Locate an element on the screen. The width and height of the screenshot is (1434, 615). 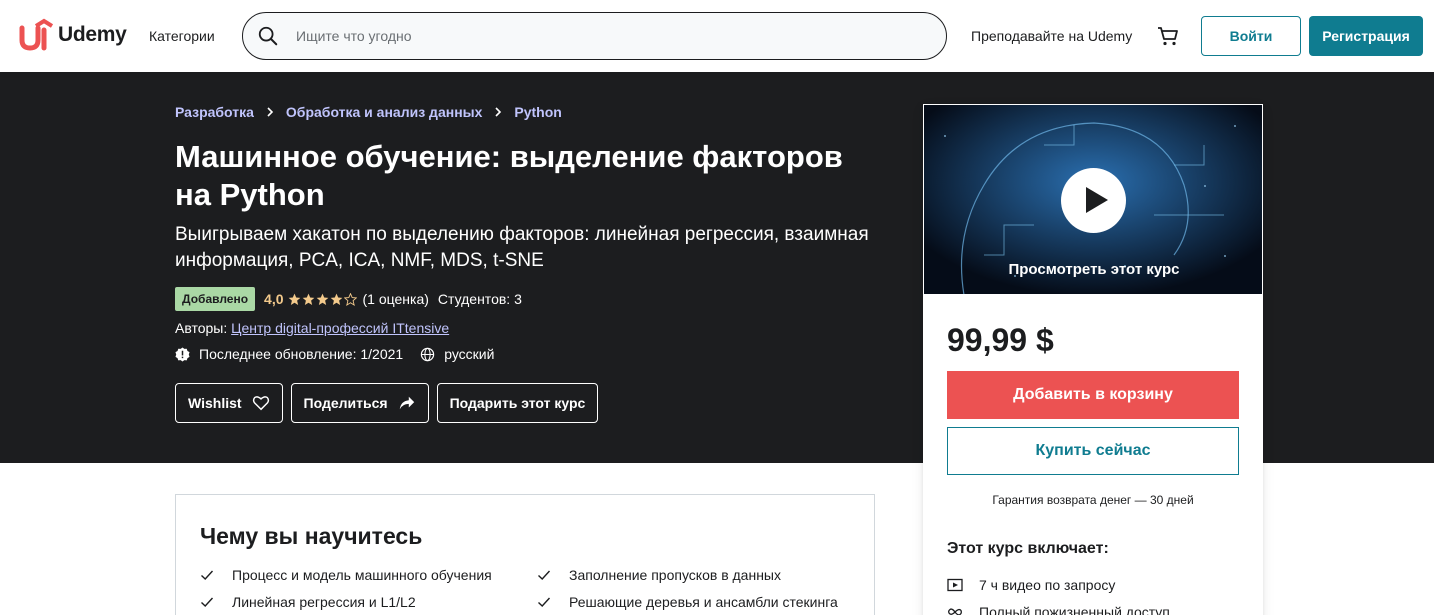
learn-title: Чему вы научитесь is located at coordinates (311, 536).